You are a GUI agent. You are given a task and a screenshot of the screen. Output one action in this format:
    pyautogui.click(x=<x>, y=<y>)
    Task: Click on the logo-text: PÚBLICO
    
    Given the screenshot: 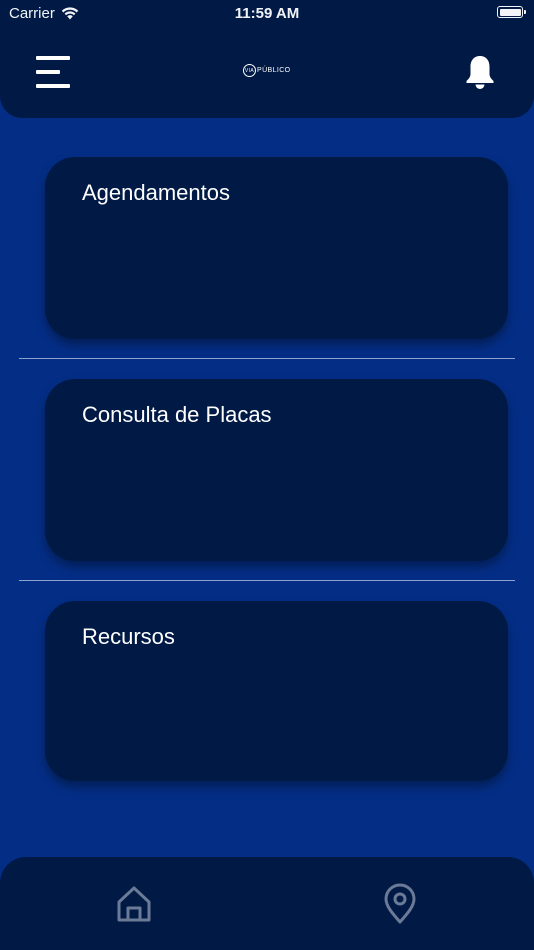 What is the action you would take?
    pyautogui.click(x=274, y=70)
    